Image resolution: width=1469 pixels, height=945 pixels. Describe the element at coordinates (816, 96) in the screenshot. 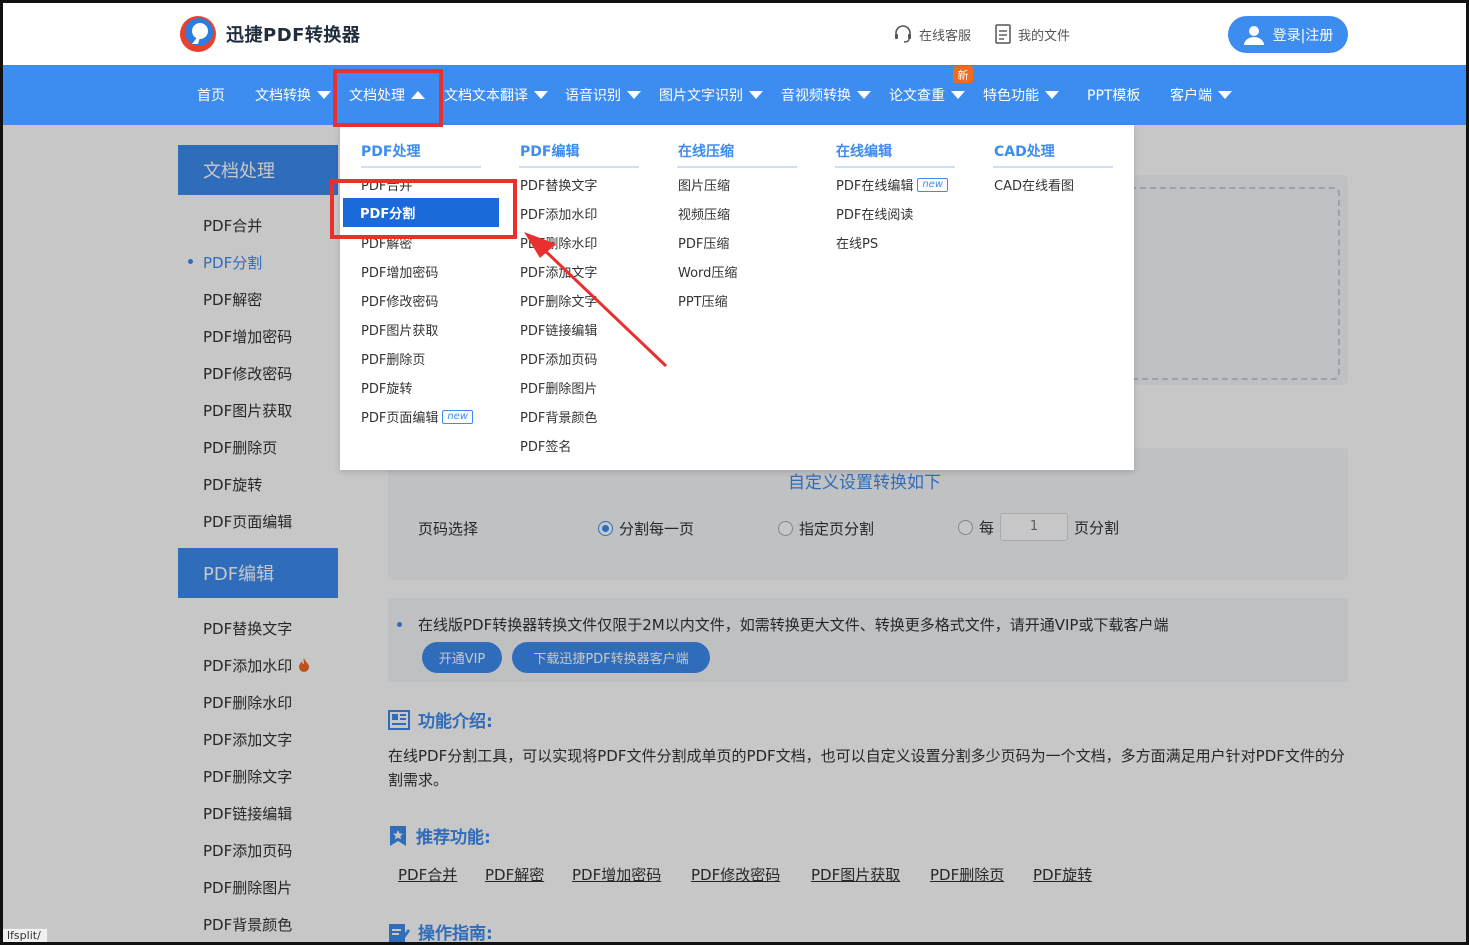

I see `nav-av-convert-label: 音视频转换` at that location.